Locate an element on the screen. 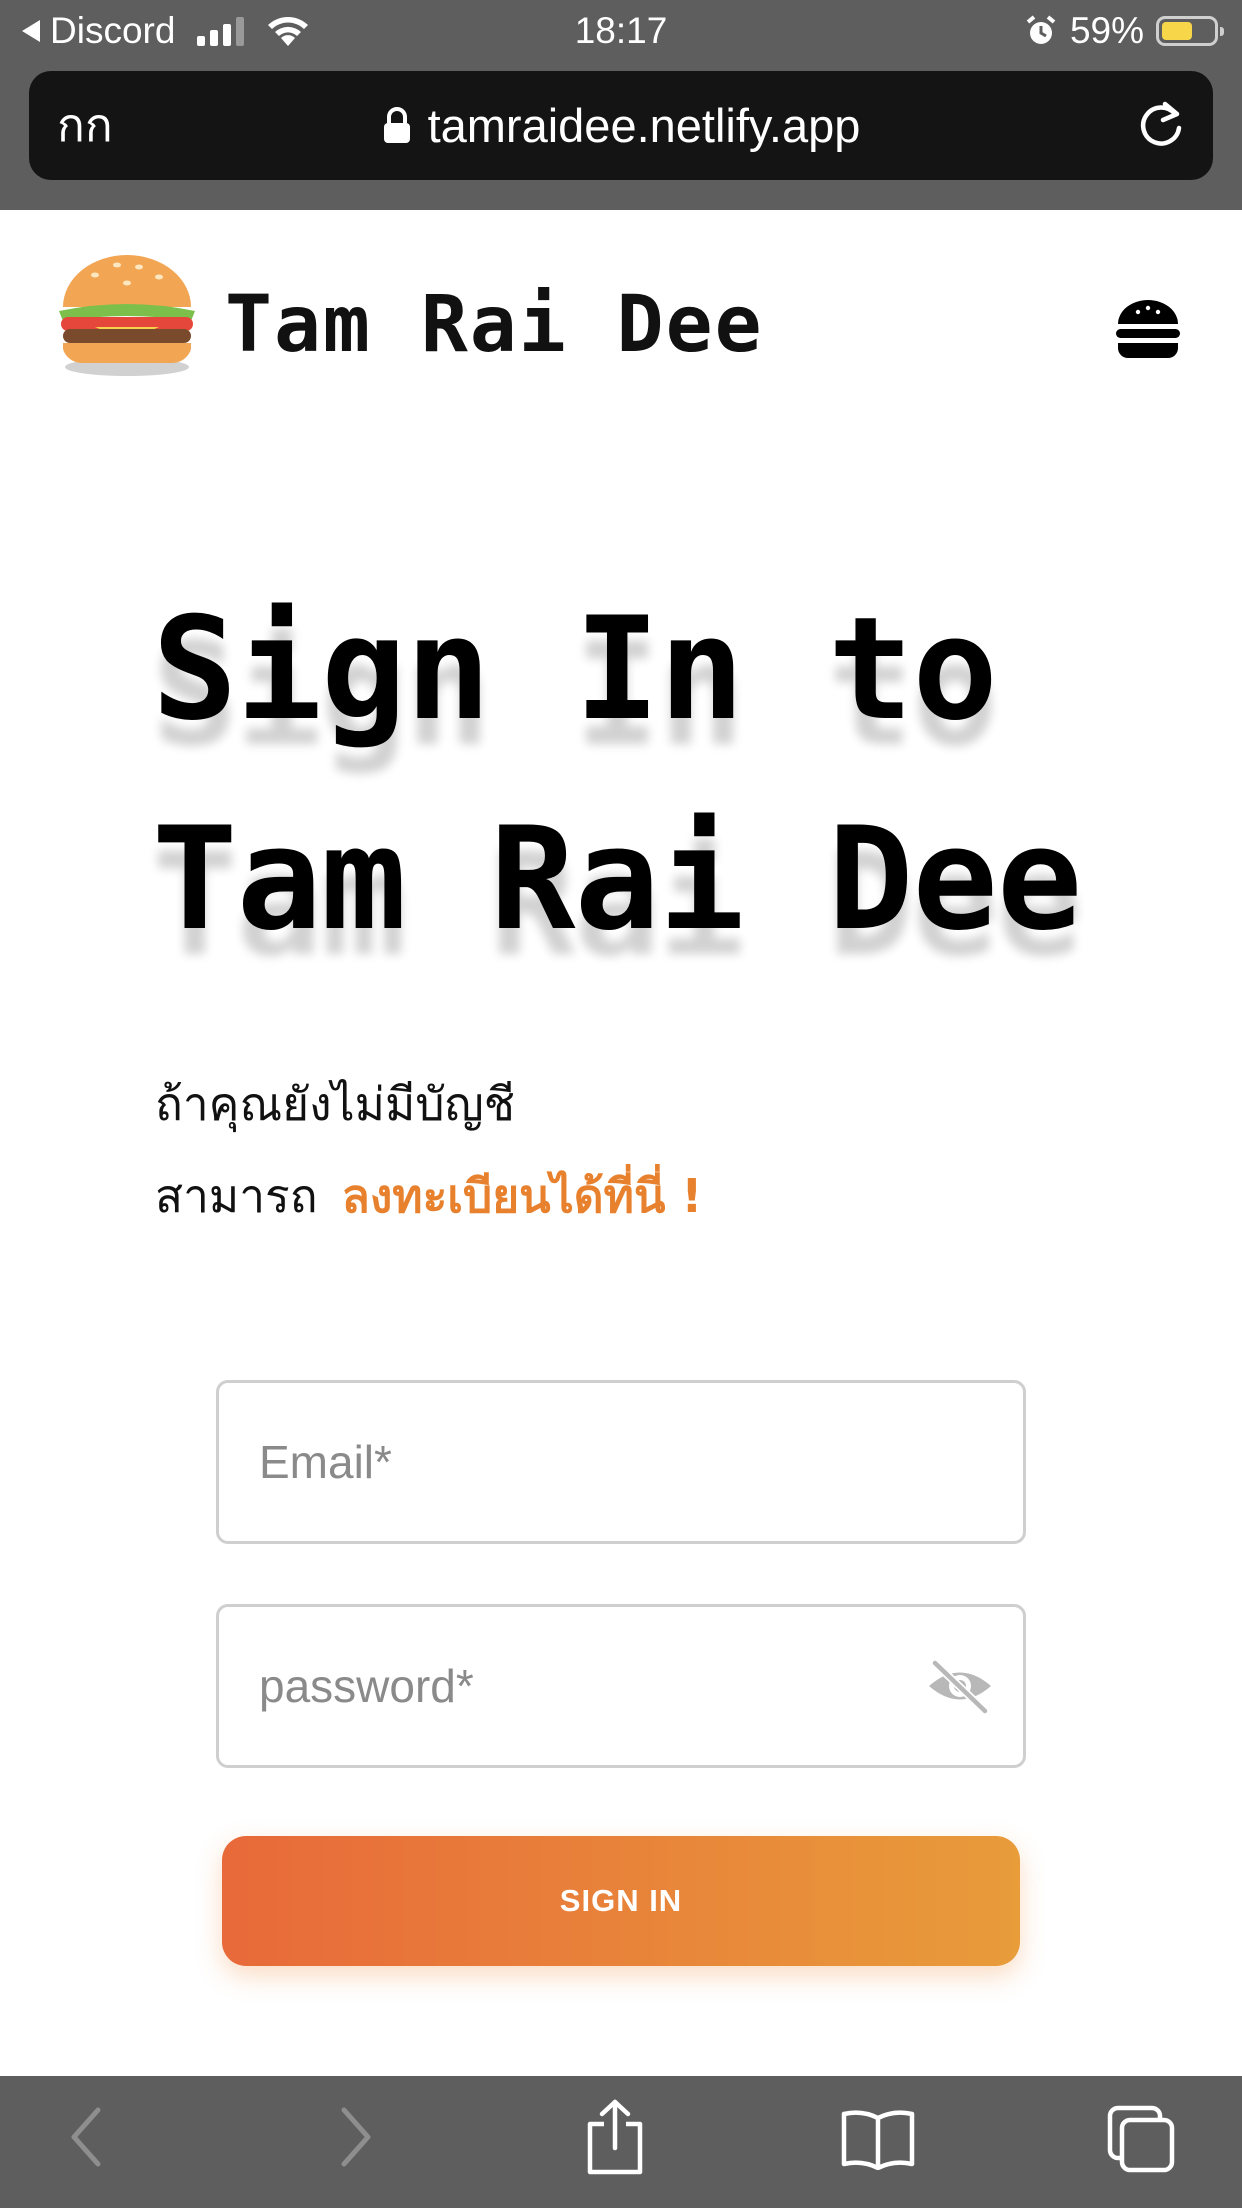 Image resolution: width=1242 pixels, height=2208 pixels. burger-menu-icon is located at coordinates (1148, 330).